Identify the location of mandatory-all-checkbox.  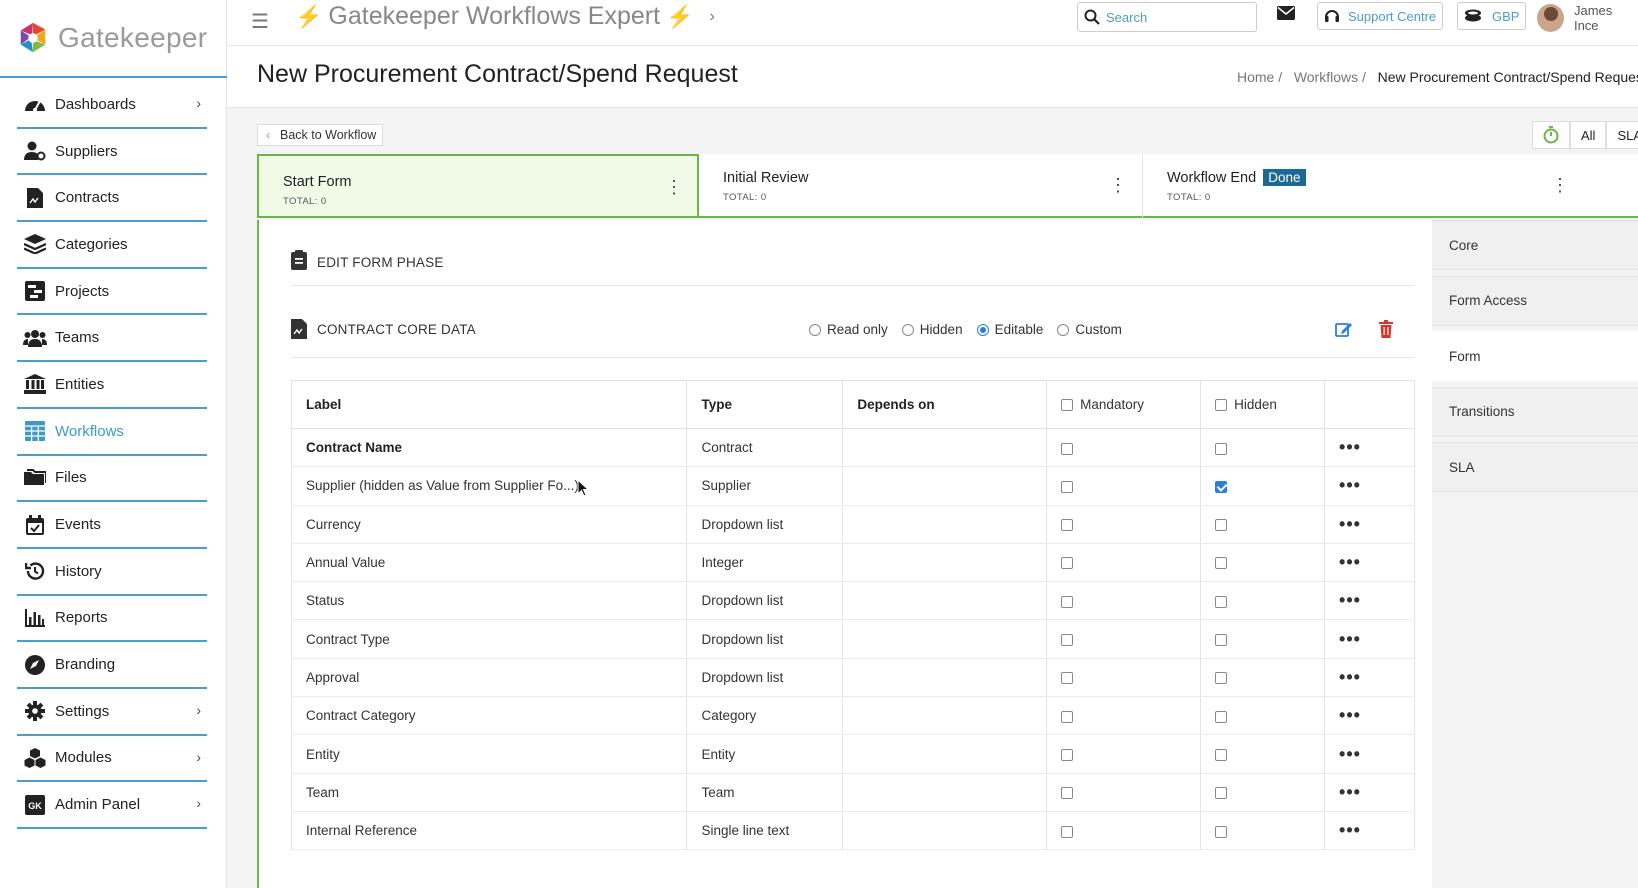
(1067, 404).